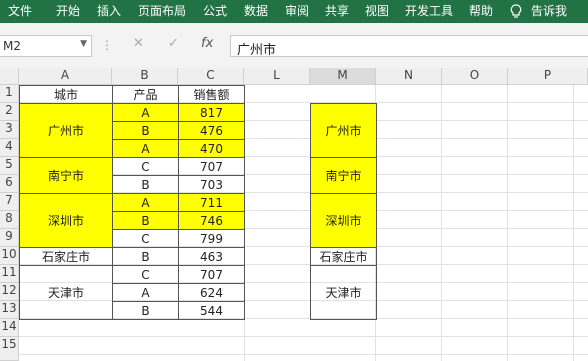 This screenshot has width=588, height=361. I want to click on tab-developer: 开发工具, so click(429, 11).